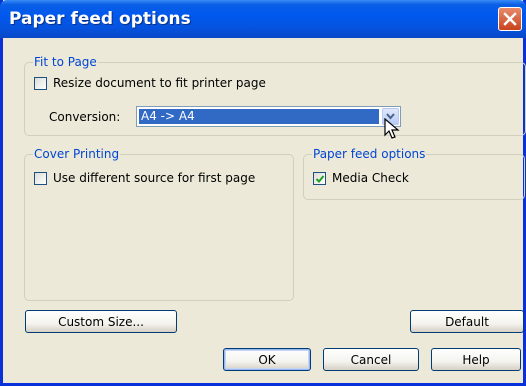 This screenshot has width=526, height=386. I want to click on different-source-checkbox: Use different source for first page, so click(144, 178).